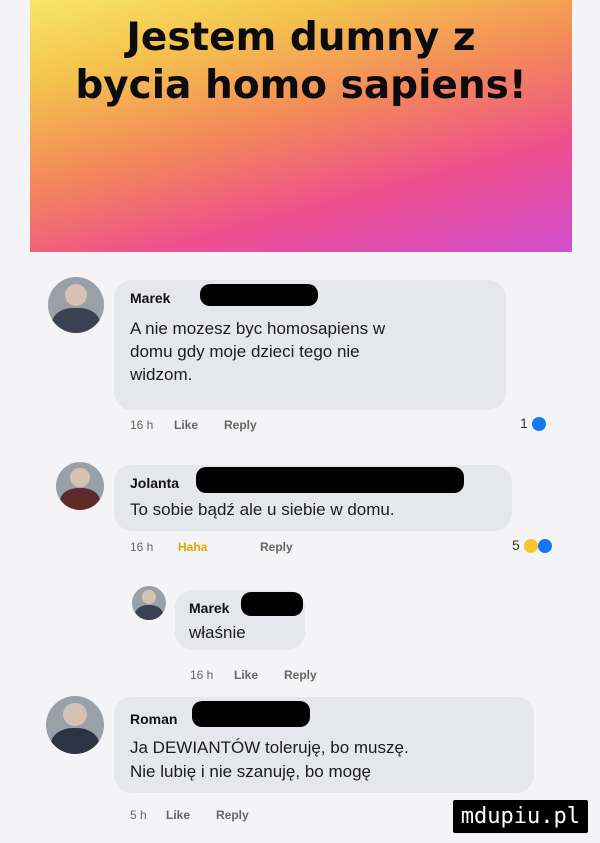  I want to click on comment-text-line: Ja DEWIANTÓW toleruję, bo muszę., so click(269, 747).